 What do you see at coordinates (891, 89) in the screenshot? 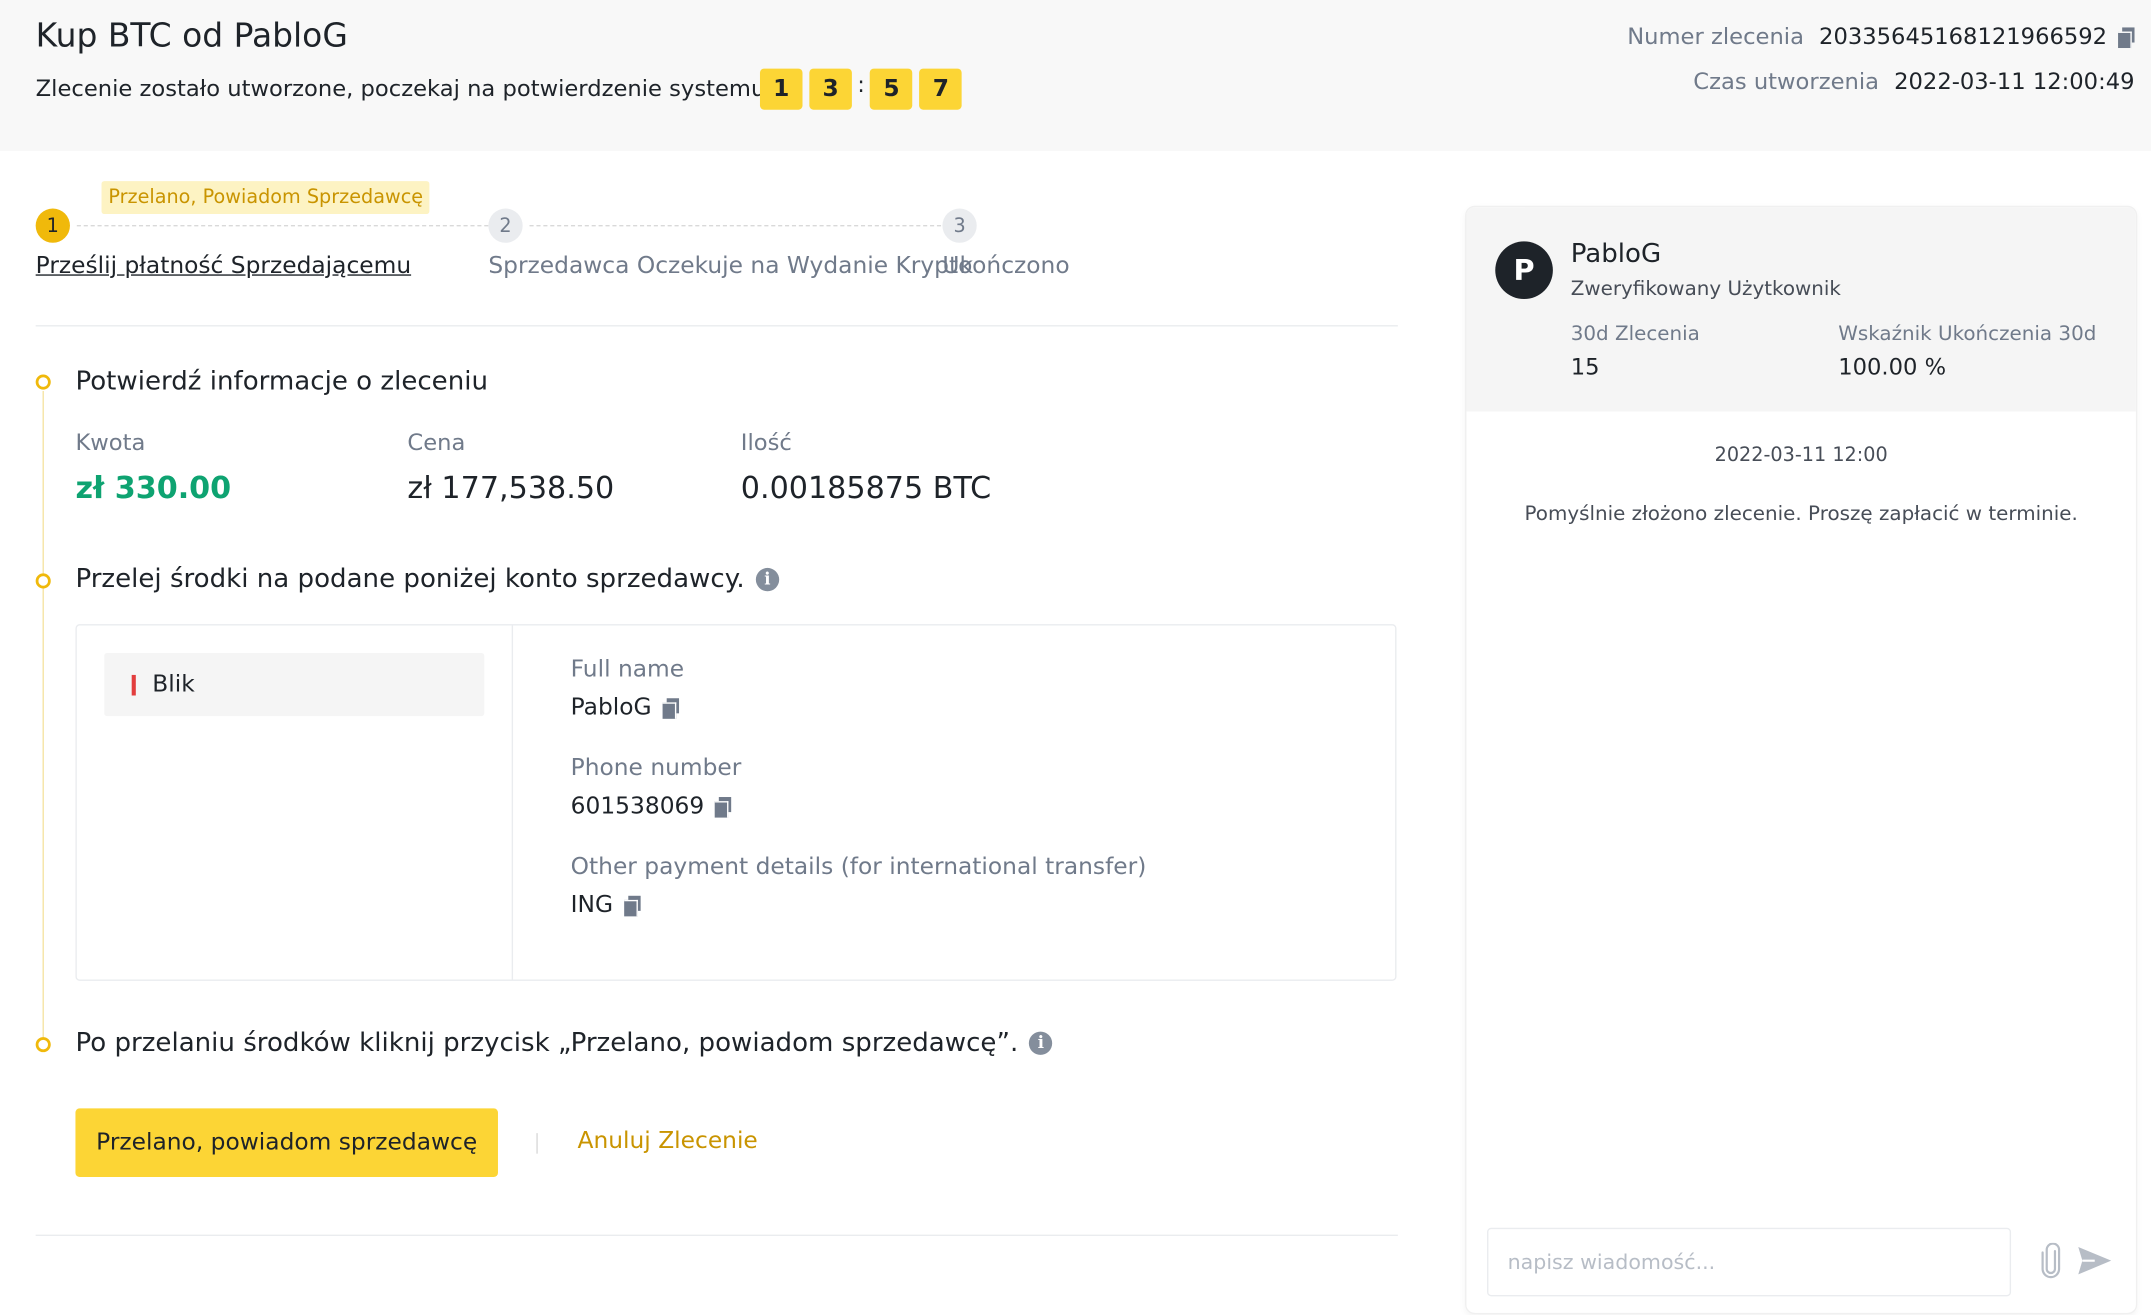
I see `timer-digit: 5` at bounding box center [891, 89].